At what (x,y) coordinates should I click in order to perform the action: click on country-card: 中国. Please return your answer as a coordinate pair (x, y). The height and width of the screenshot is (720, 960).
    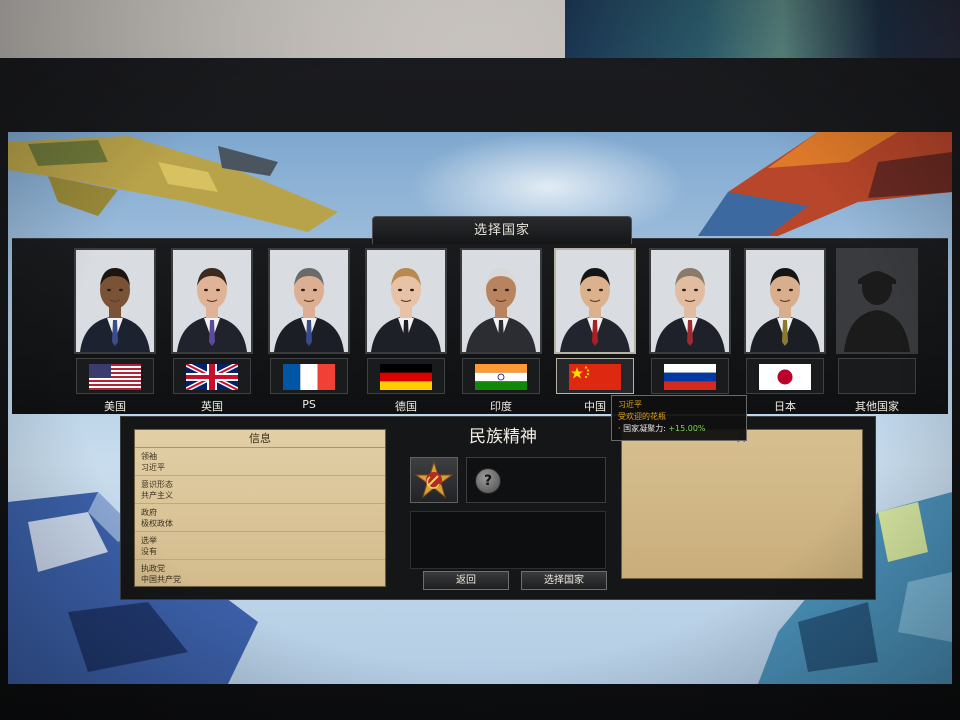
    Looking at the image, I should click on (595, 331).